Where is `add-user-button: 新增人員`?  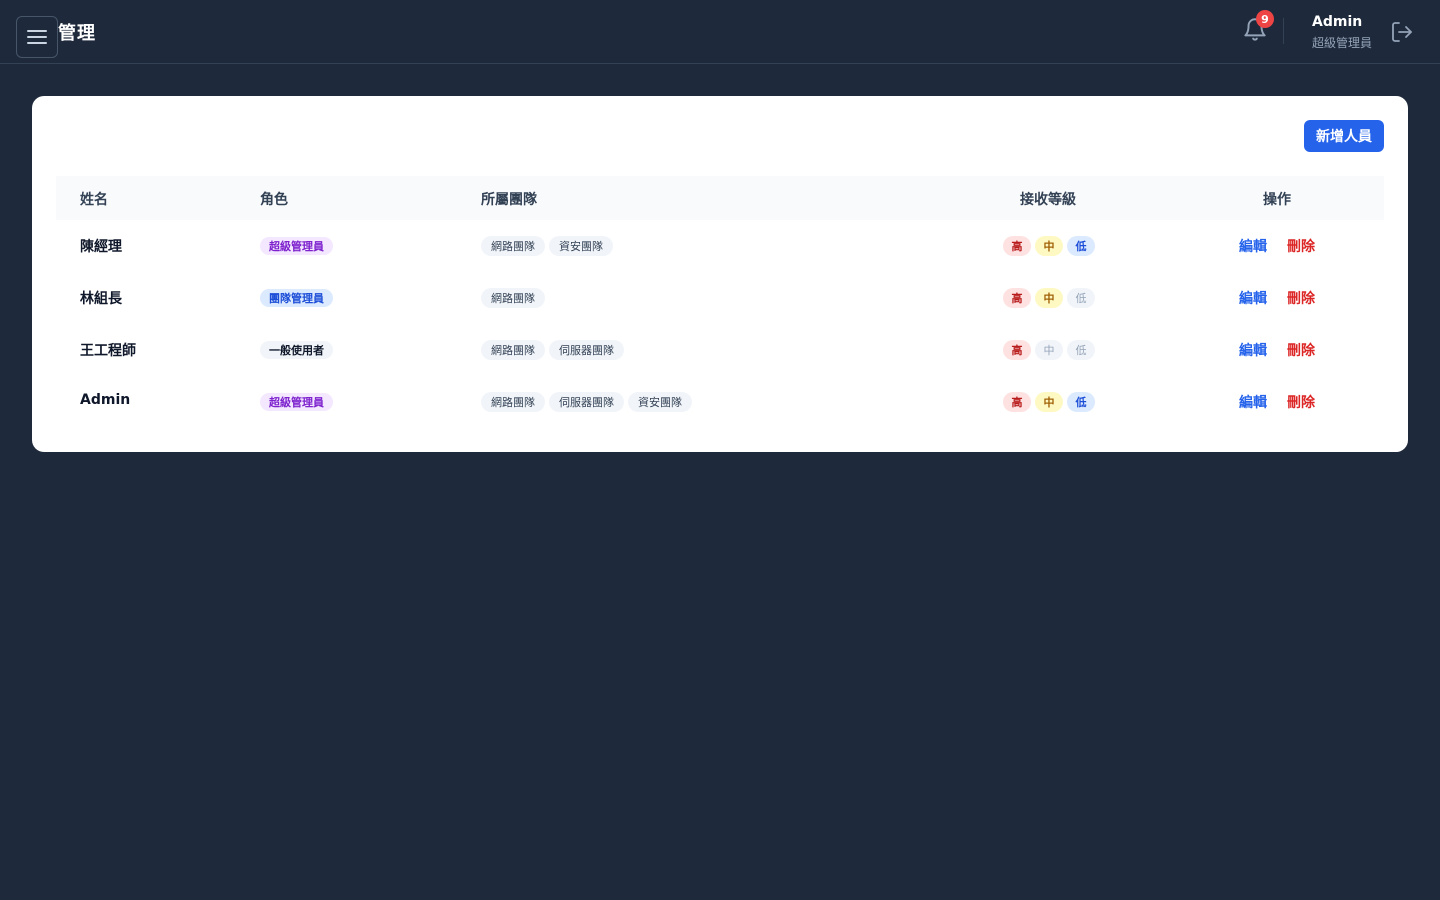 add-user-button: 新增人員 is located at coordinates (1344, 136).